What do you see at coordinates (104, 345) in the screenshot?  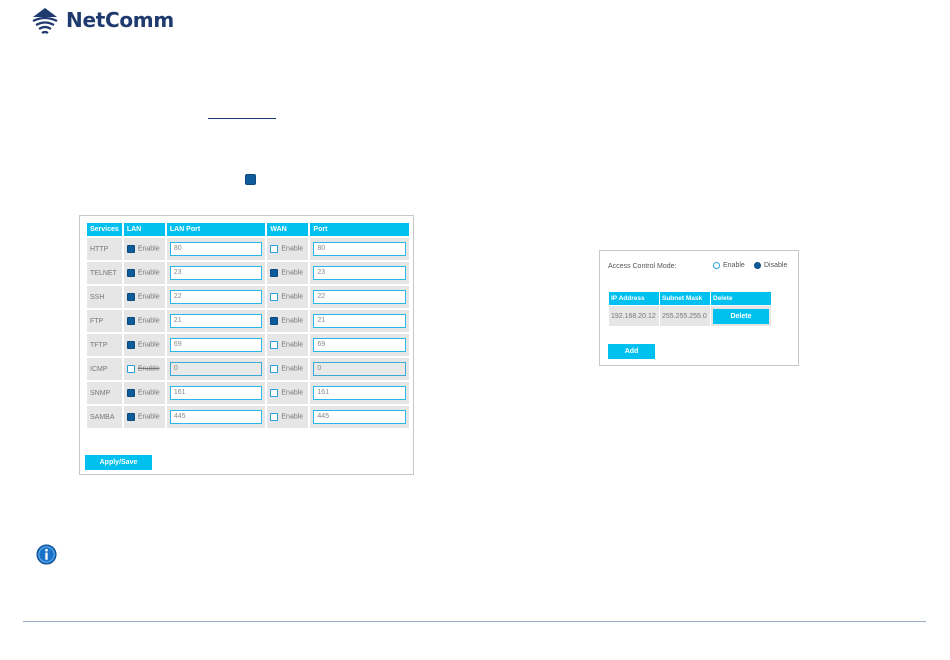 I see `service-name: TFTP` at bounding box center [104, 345].